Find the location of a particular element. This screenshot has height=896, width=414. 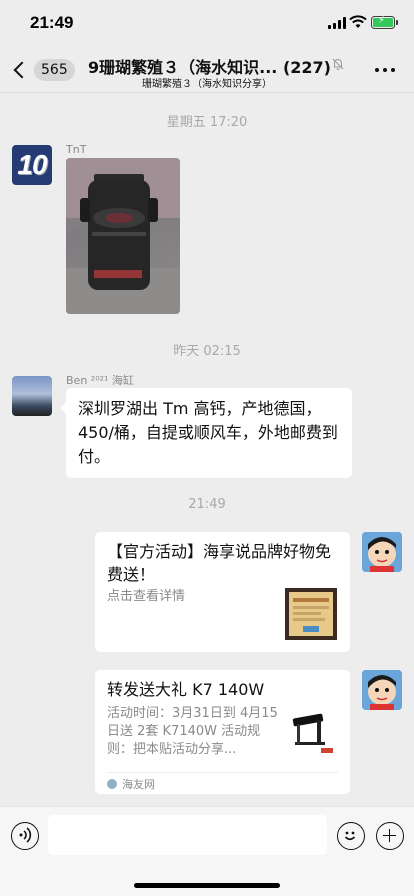

chat-nav-bar: 565 9珊瑚繁殖３（海水知识... (227) 珊瑚繁殖３（海水知识分享） is located at coordinates (207, 70).